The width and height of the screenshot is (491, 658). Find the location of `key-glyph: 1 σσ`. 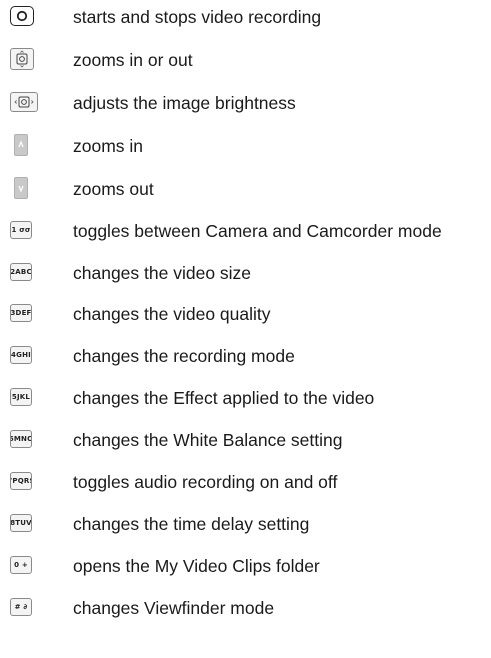

key-glyph: 1 σσ is located at coordinates (21, 230).